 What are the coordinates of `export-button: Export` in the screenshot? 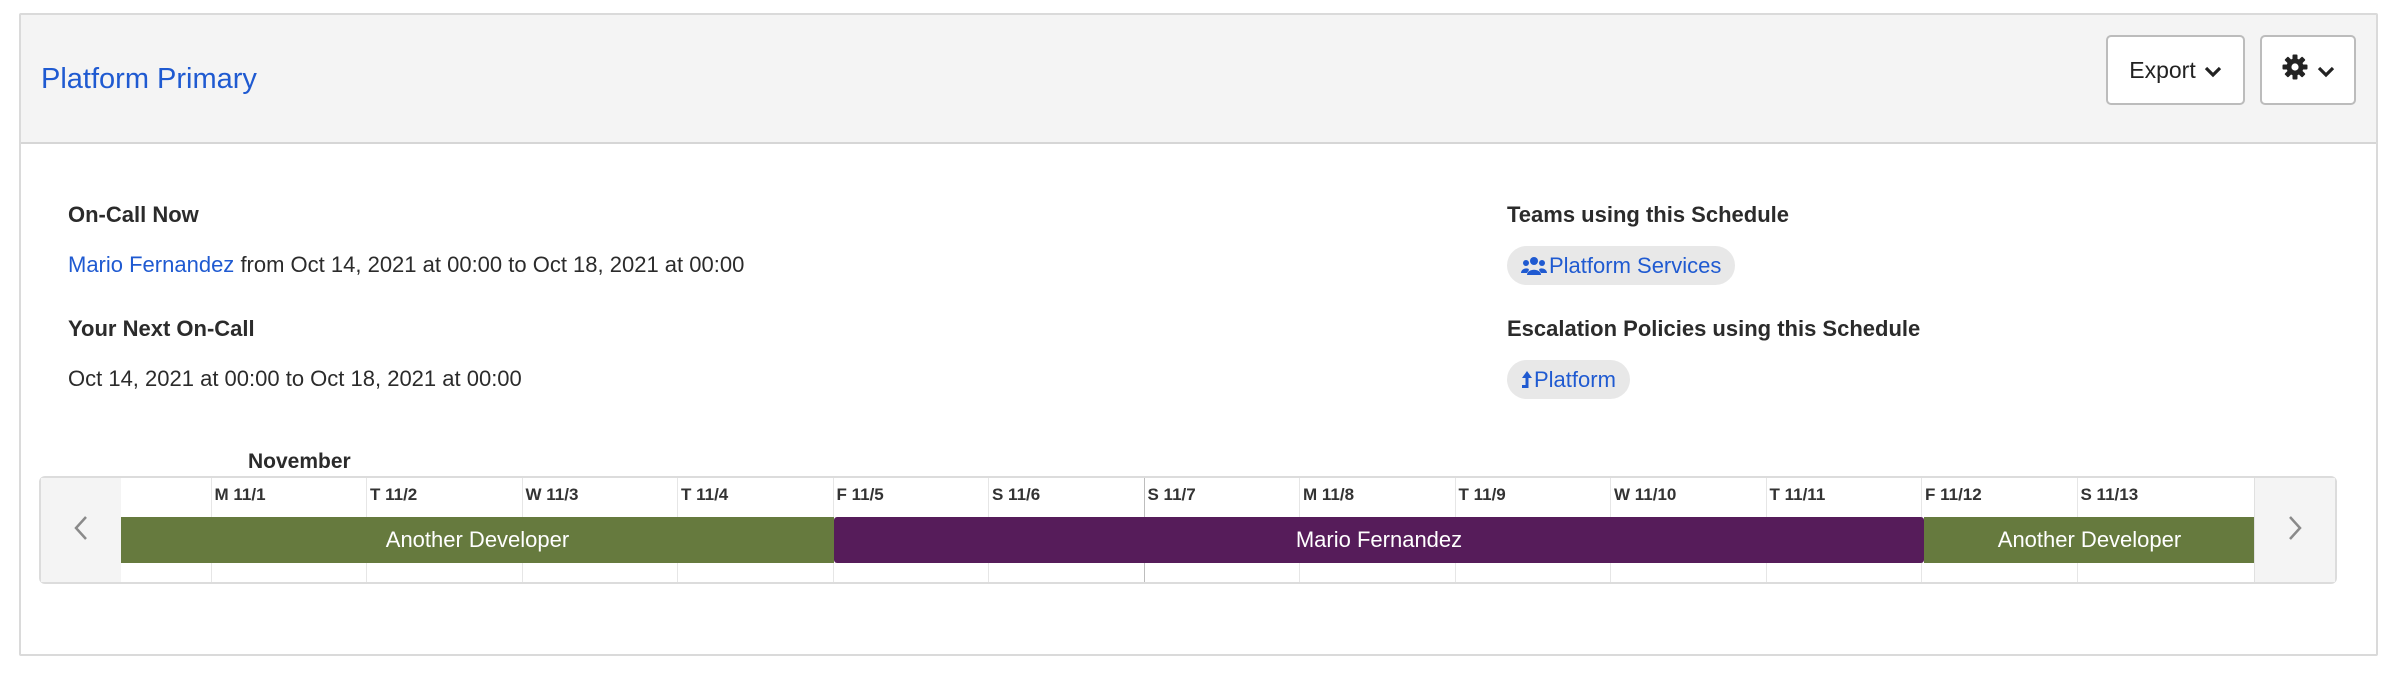 It's located at (2175, 70).